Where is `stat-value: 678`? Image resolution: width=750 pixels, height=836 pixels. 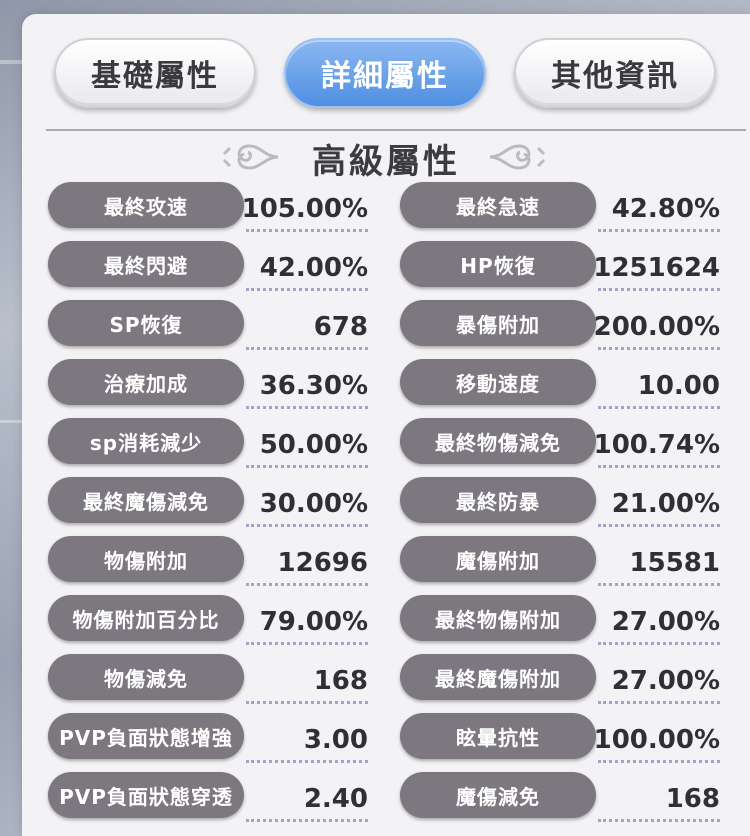 stat-value: 678 is located at coordinates (340, 327).